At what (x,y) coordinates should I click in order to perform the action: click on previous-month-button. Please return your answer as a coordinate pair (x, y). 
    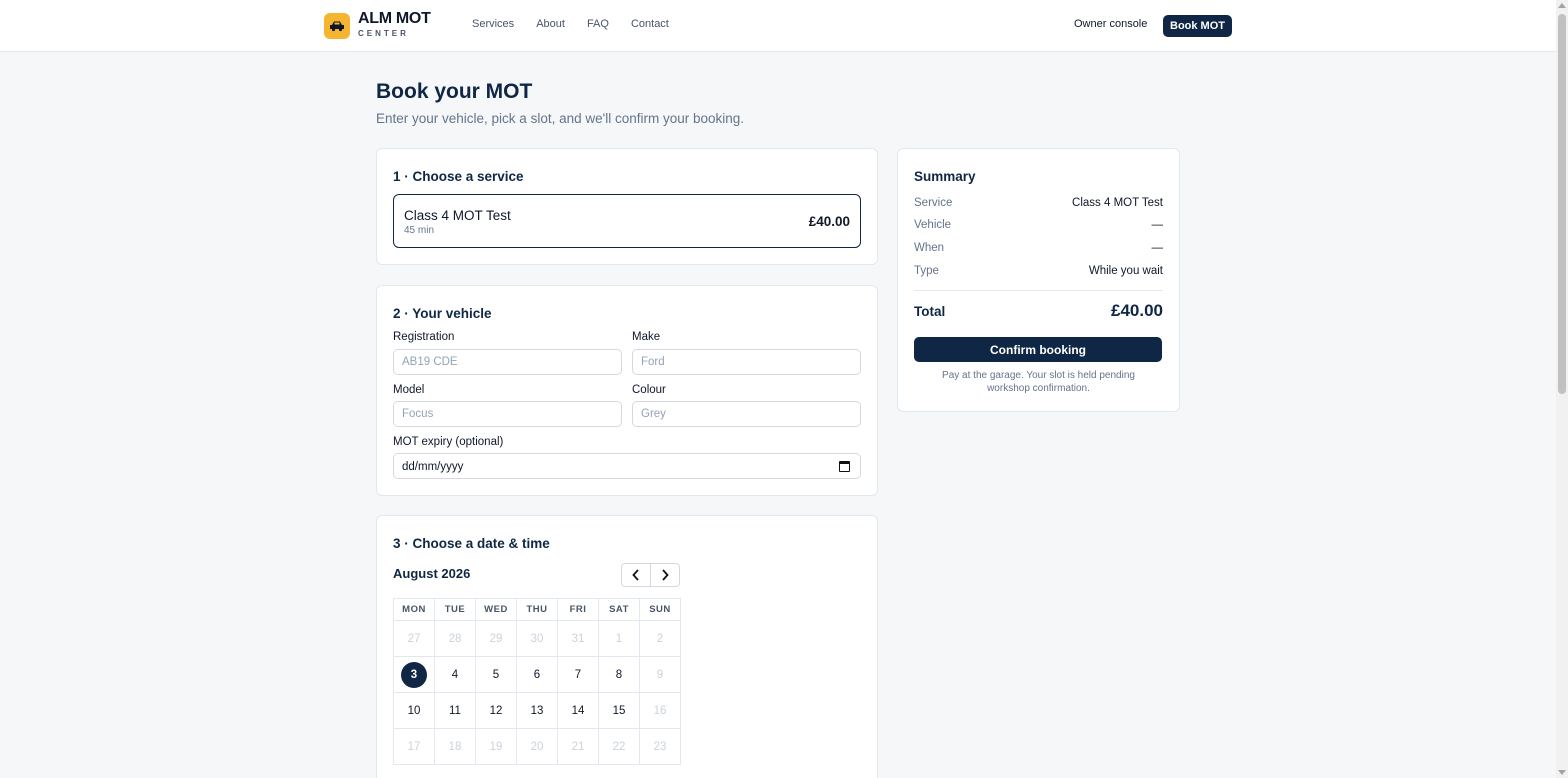
    Looking at the image, I should click on (636, 575).